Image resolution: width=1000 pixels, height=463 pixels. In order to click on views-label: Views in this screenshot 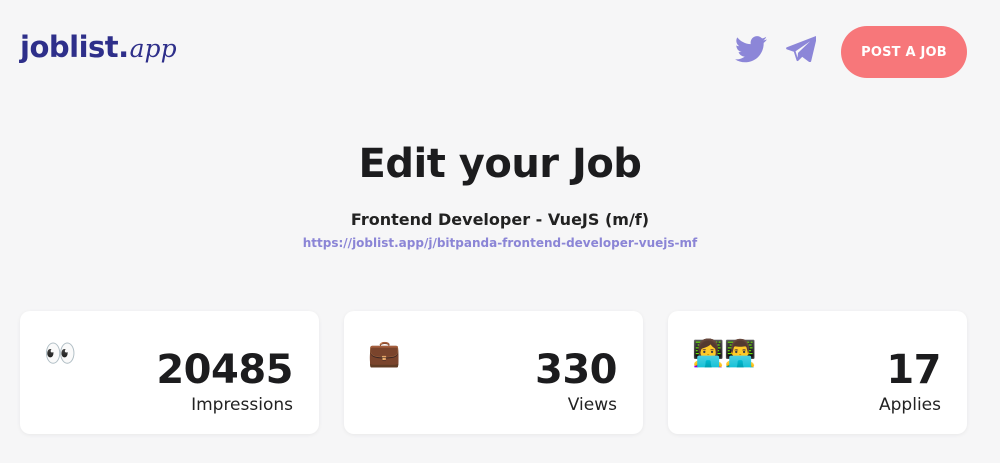, I will do `click(592, 405)`.